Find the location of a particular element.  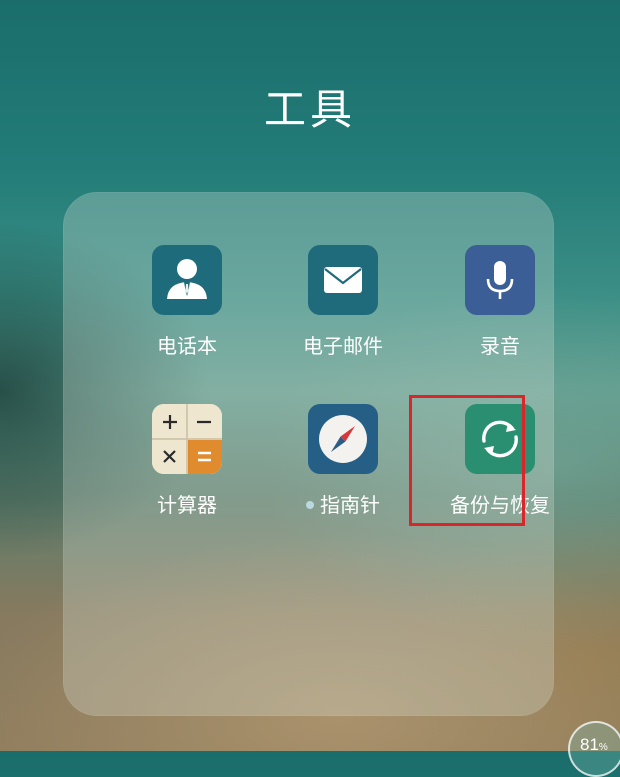

folder-title: 工具 is located at coordinates (309, 109).